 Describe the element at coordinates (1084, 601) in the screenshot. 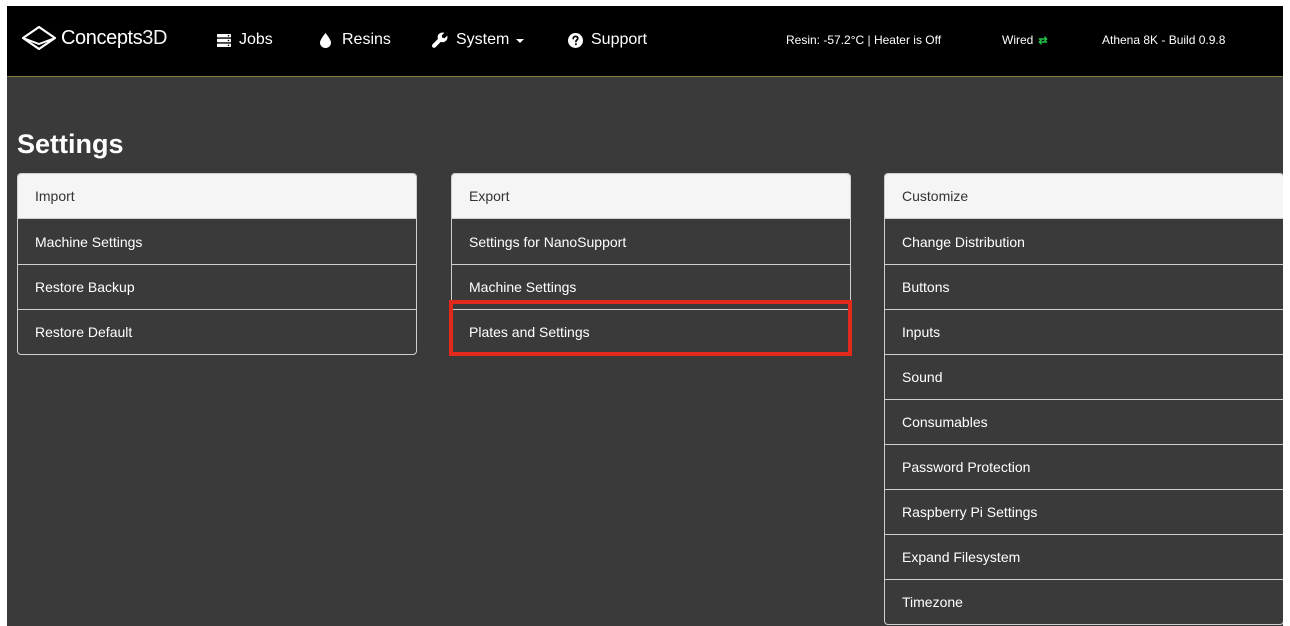

I see `customize-timezone: Timezone` at that location.